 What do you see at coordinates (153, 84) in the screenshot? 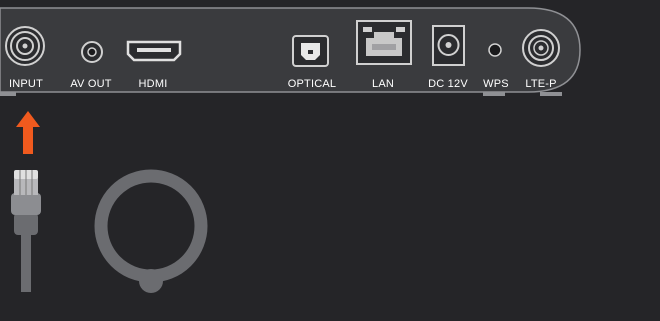
I see `port-label-hdmi: HDMI` at bounding box center [153, 84].